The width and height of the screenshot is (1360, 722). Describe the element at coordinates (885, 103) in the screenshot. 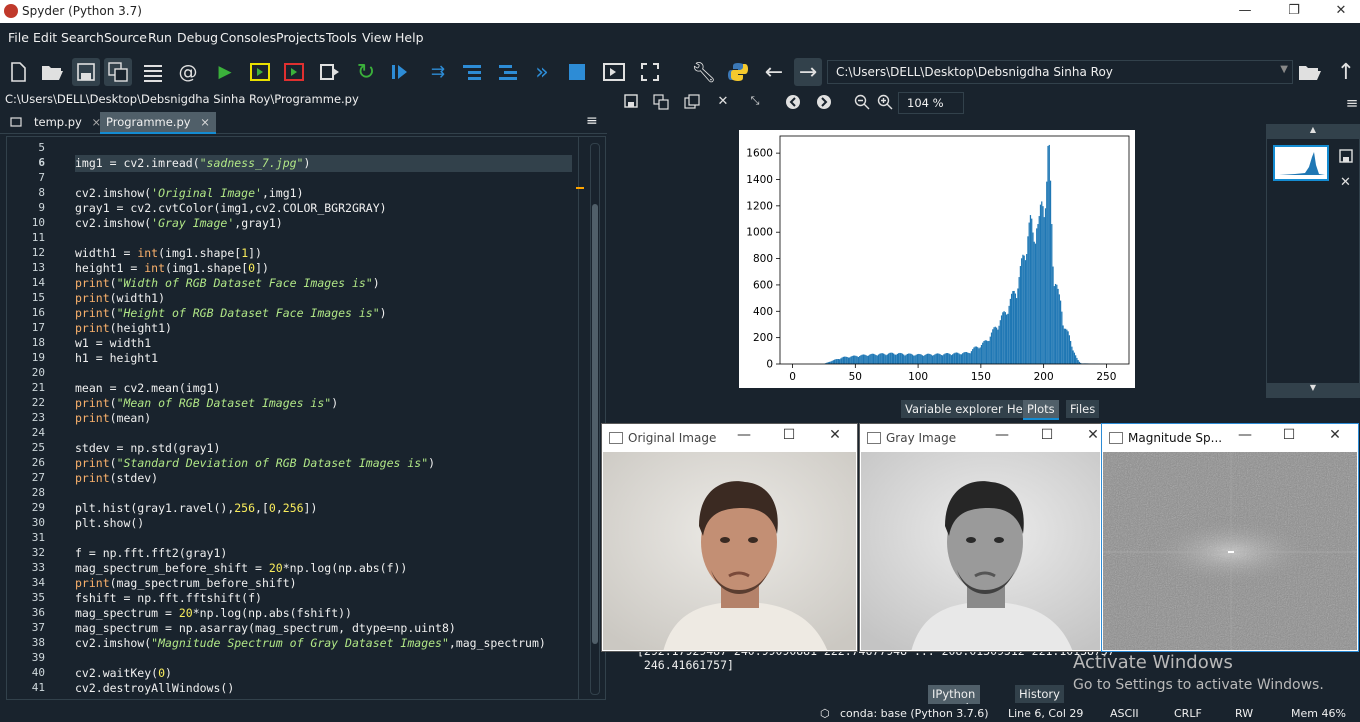

I see `zoom-in-icon` at that location.